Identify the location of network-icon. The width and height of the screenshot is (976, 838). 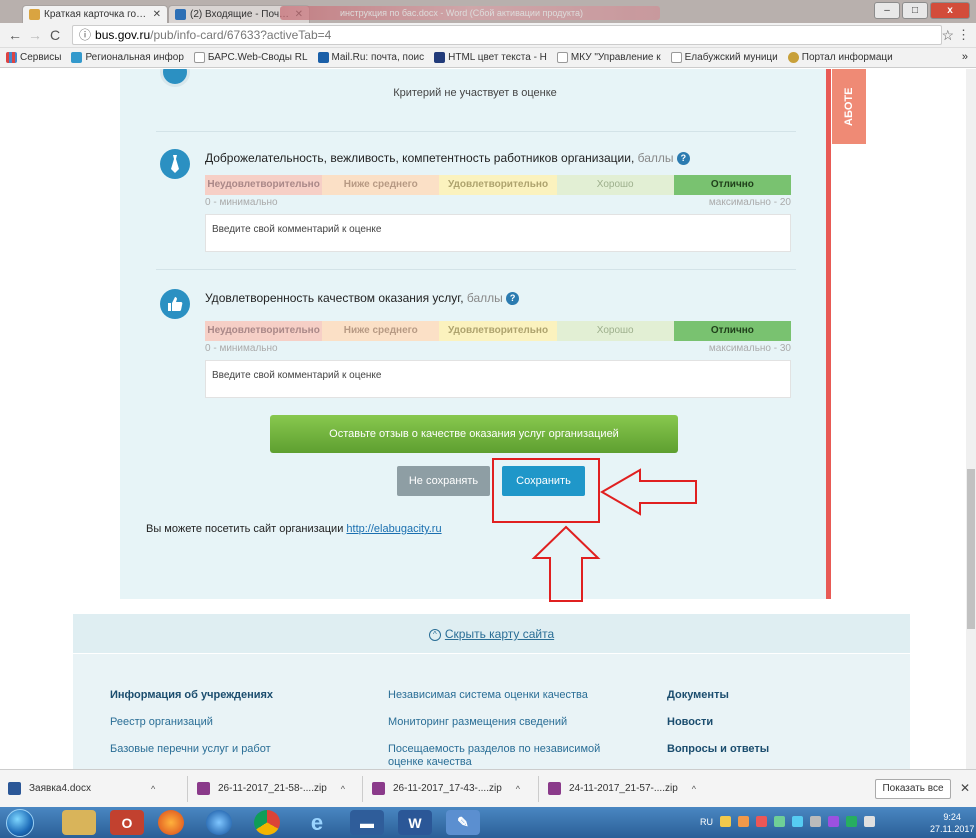
(851, 821).